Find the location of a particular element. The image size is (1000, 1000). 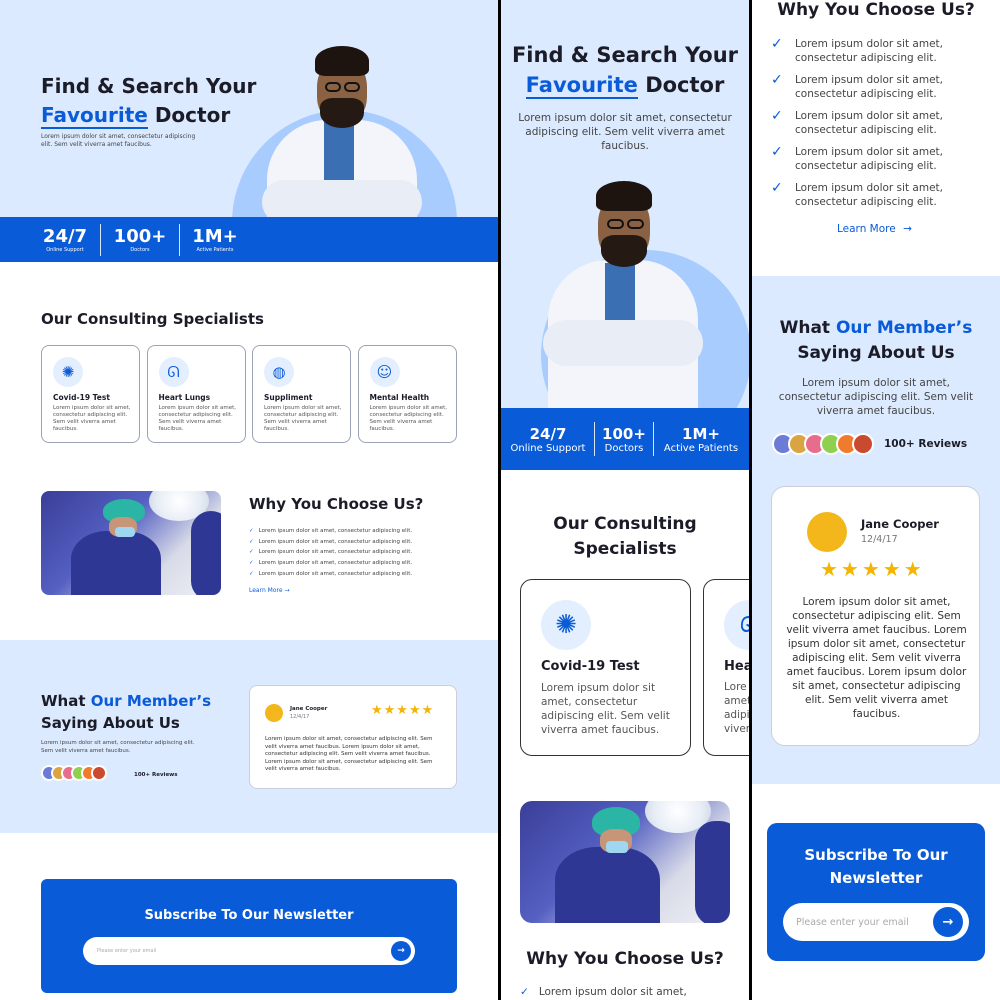

subscribe-button: → is located at coordinates (401, 951).